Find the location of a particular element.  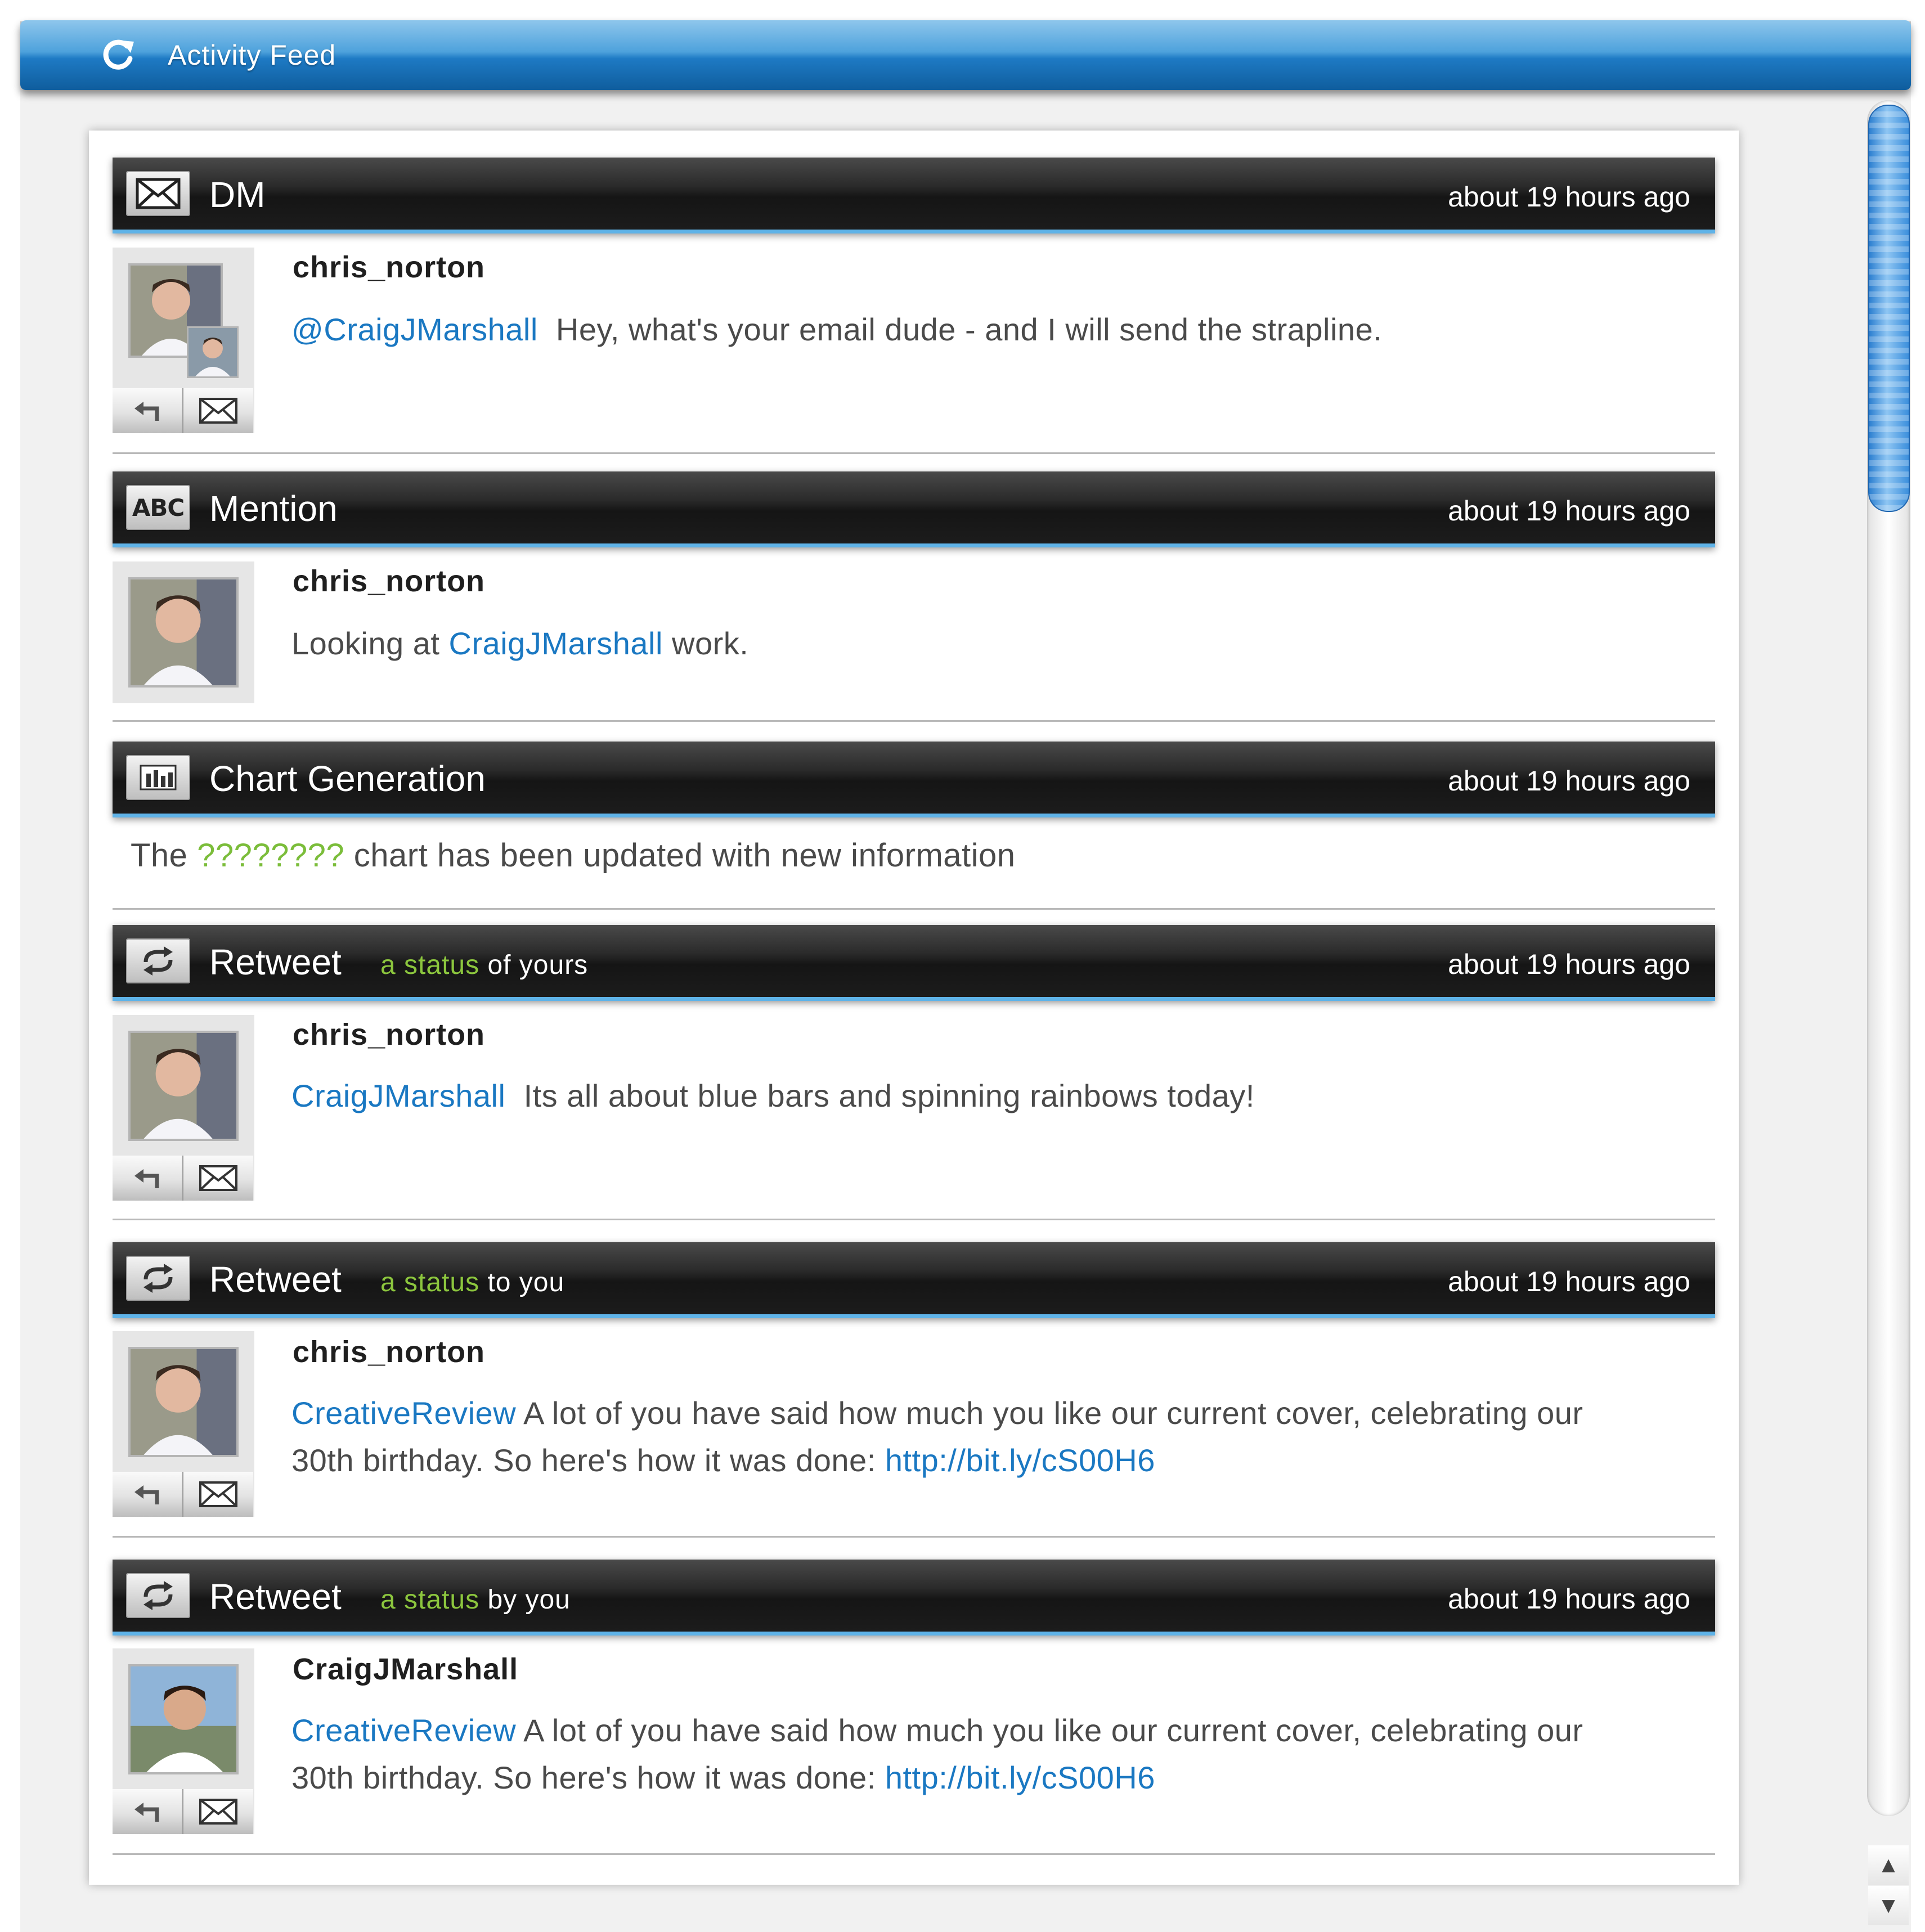

scrollbar-thumb is located at coordinates (1889, 308).